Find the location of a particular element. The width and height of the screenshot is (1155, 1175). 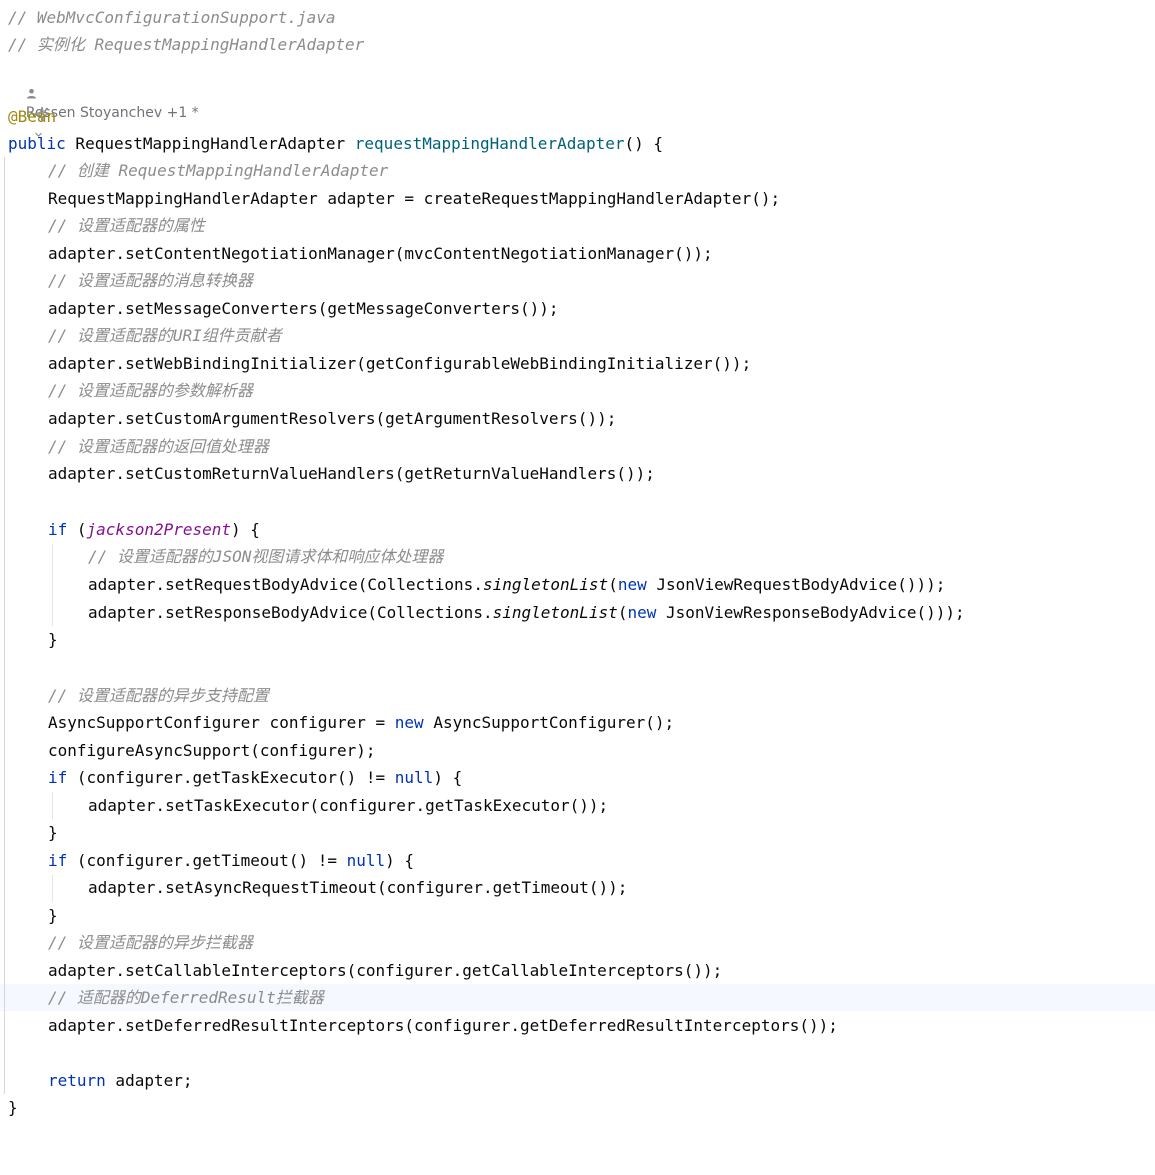

indent-guide is located at coordinates (4, 625).